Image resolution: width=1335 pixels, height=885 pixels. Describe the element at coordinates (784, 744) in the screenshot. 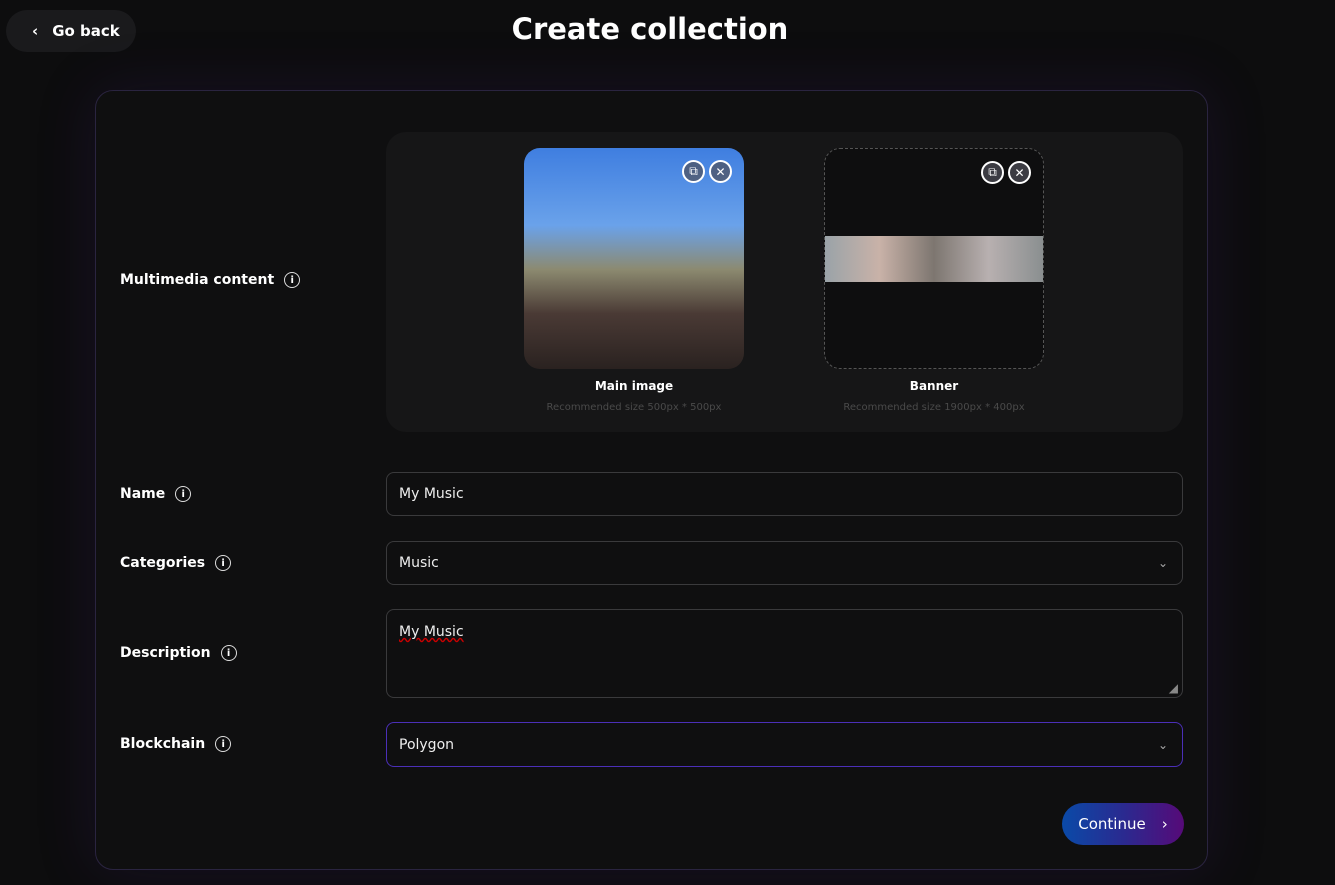

I see `blockchain-select: Polygon ⌄` at that location.